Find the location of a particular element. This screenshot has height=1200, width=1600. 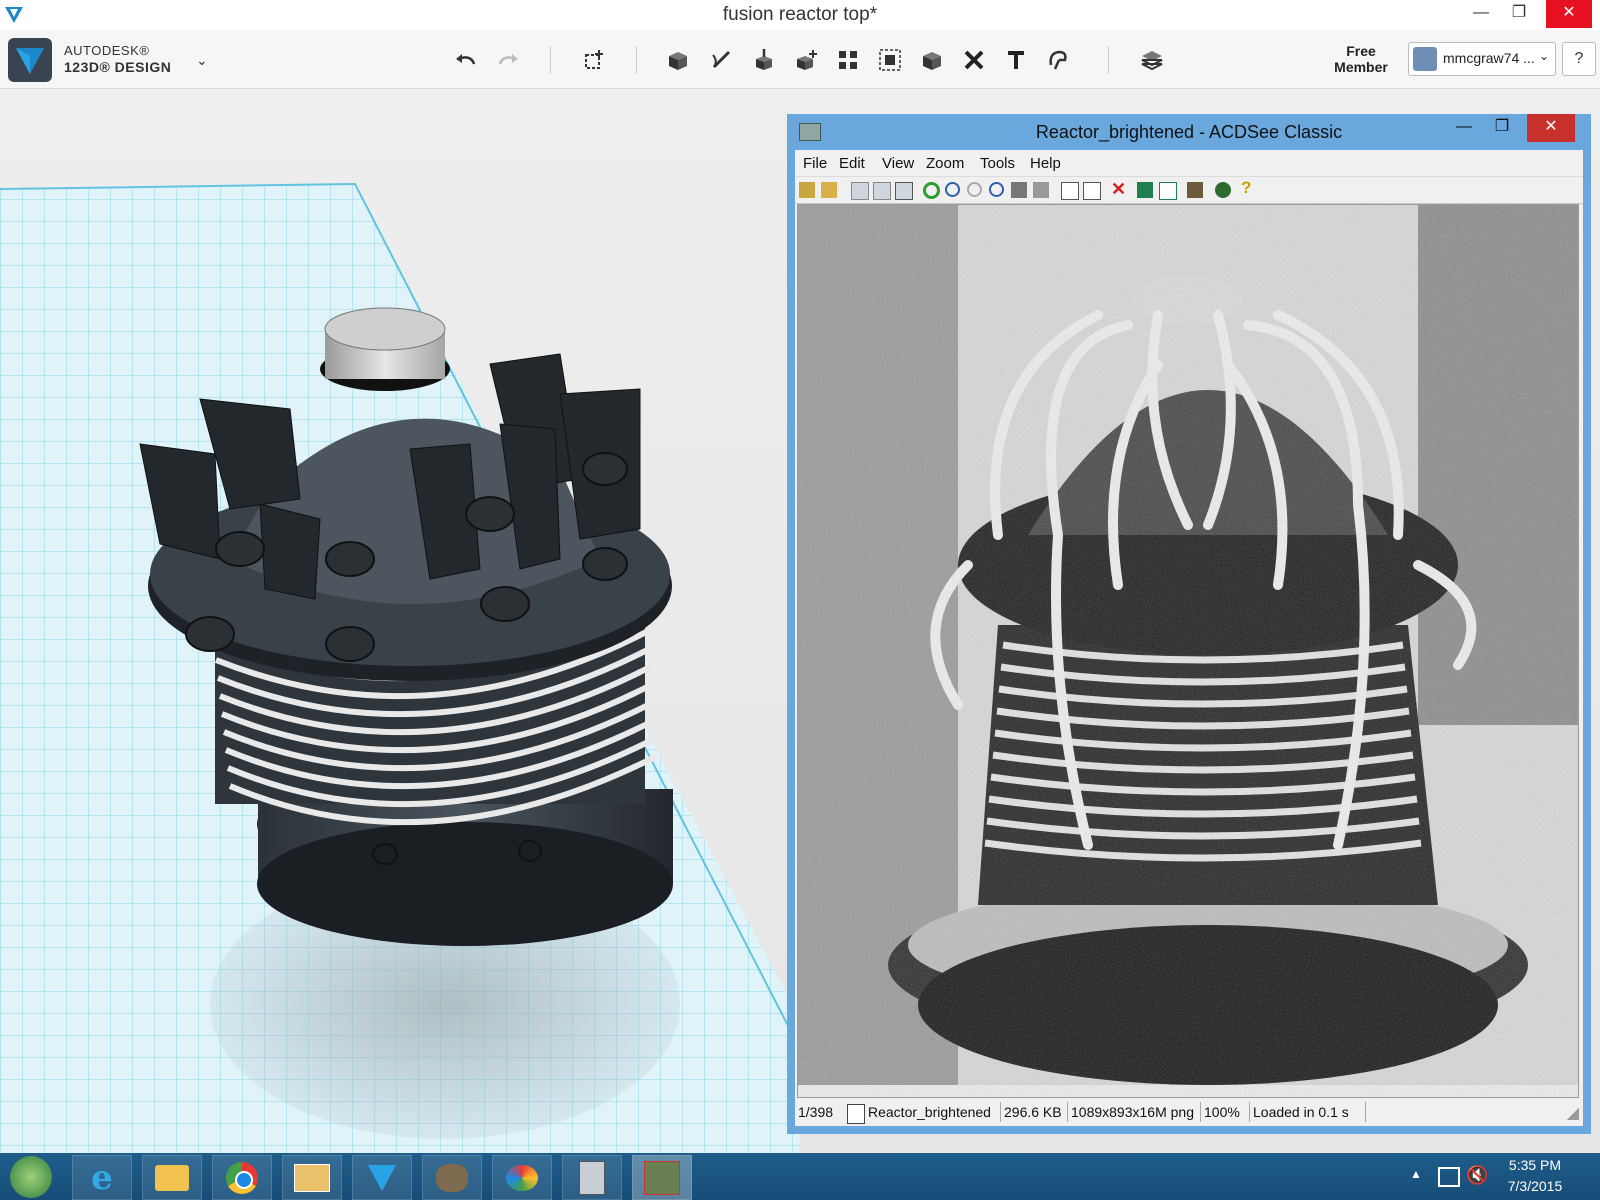

brand-name-line2: 123D® DESIGN is located at coordinates (118, 67).